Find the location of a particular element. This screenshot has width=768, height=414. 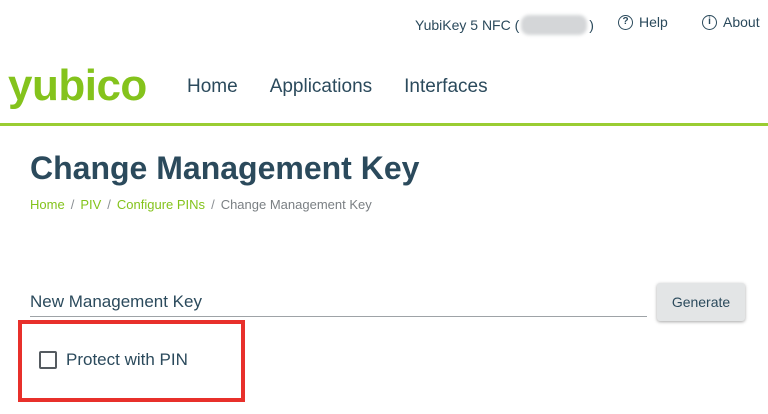

header-divider is located at coordinates (384, 124).